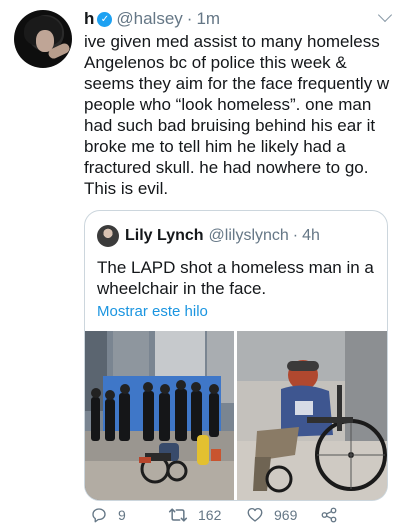 The height and width of the screenshot is (532, 400). I want to click on tweet-text-line: Angelenos bc of police this week &, so click(215, 62).